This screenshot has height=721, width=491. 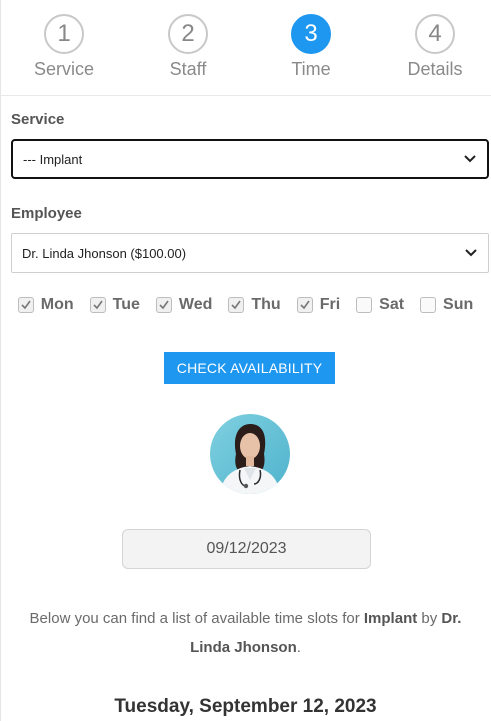 I want to click on service-select: --- Implant, so click(x=250, y=159).